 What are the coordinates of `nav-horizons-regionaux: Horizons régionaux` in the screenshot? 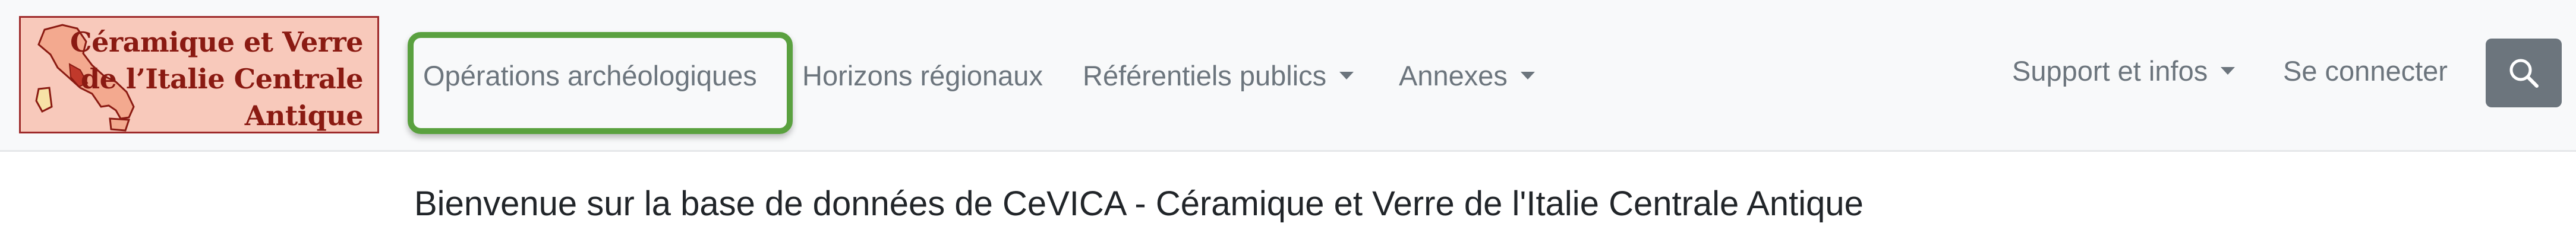 It's located at (923, 76).